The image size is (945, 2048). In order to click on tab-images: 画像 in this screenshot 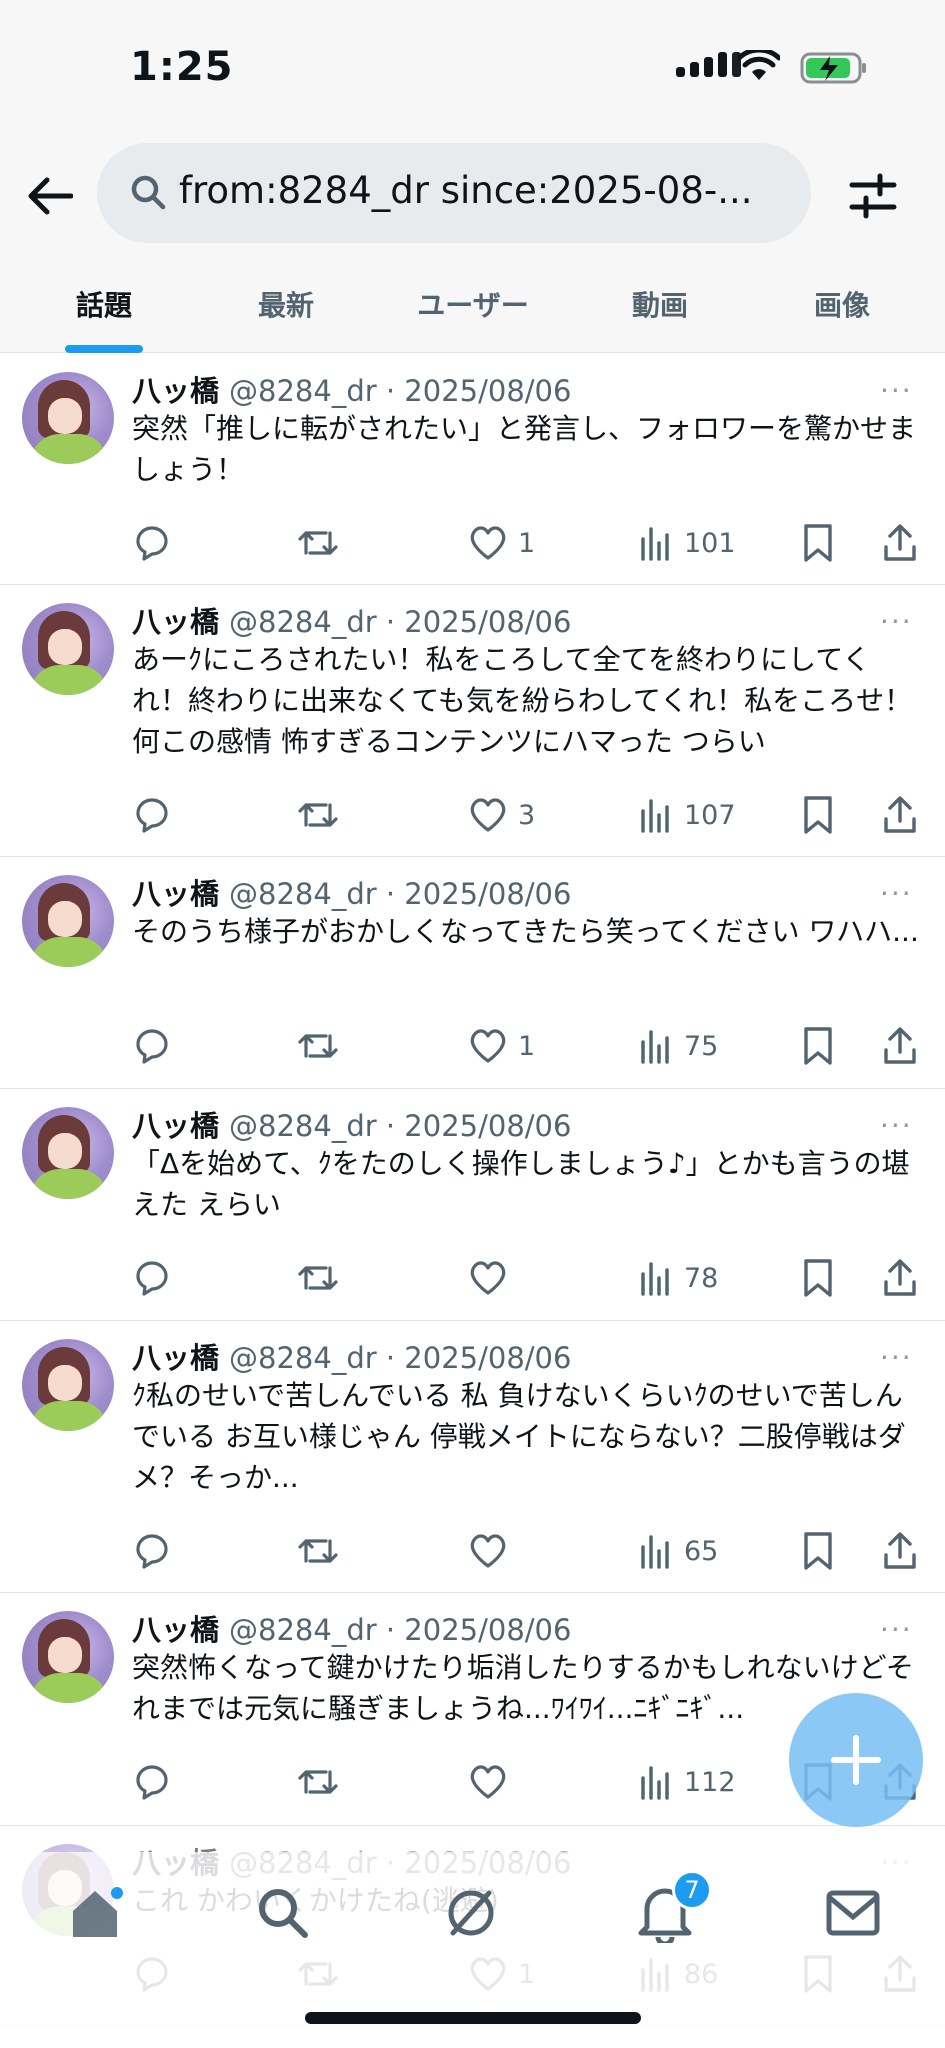, I will do `click(842, 304)`.